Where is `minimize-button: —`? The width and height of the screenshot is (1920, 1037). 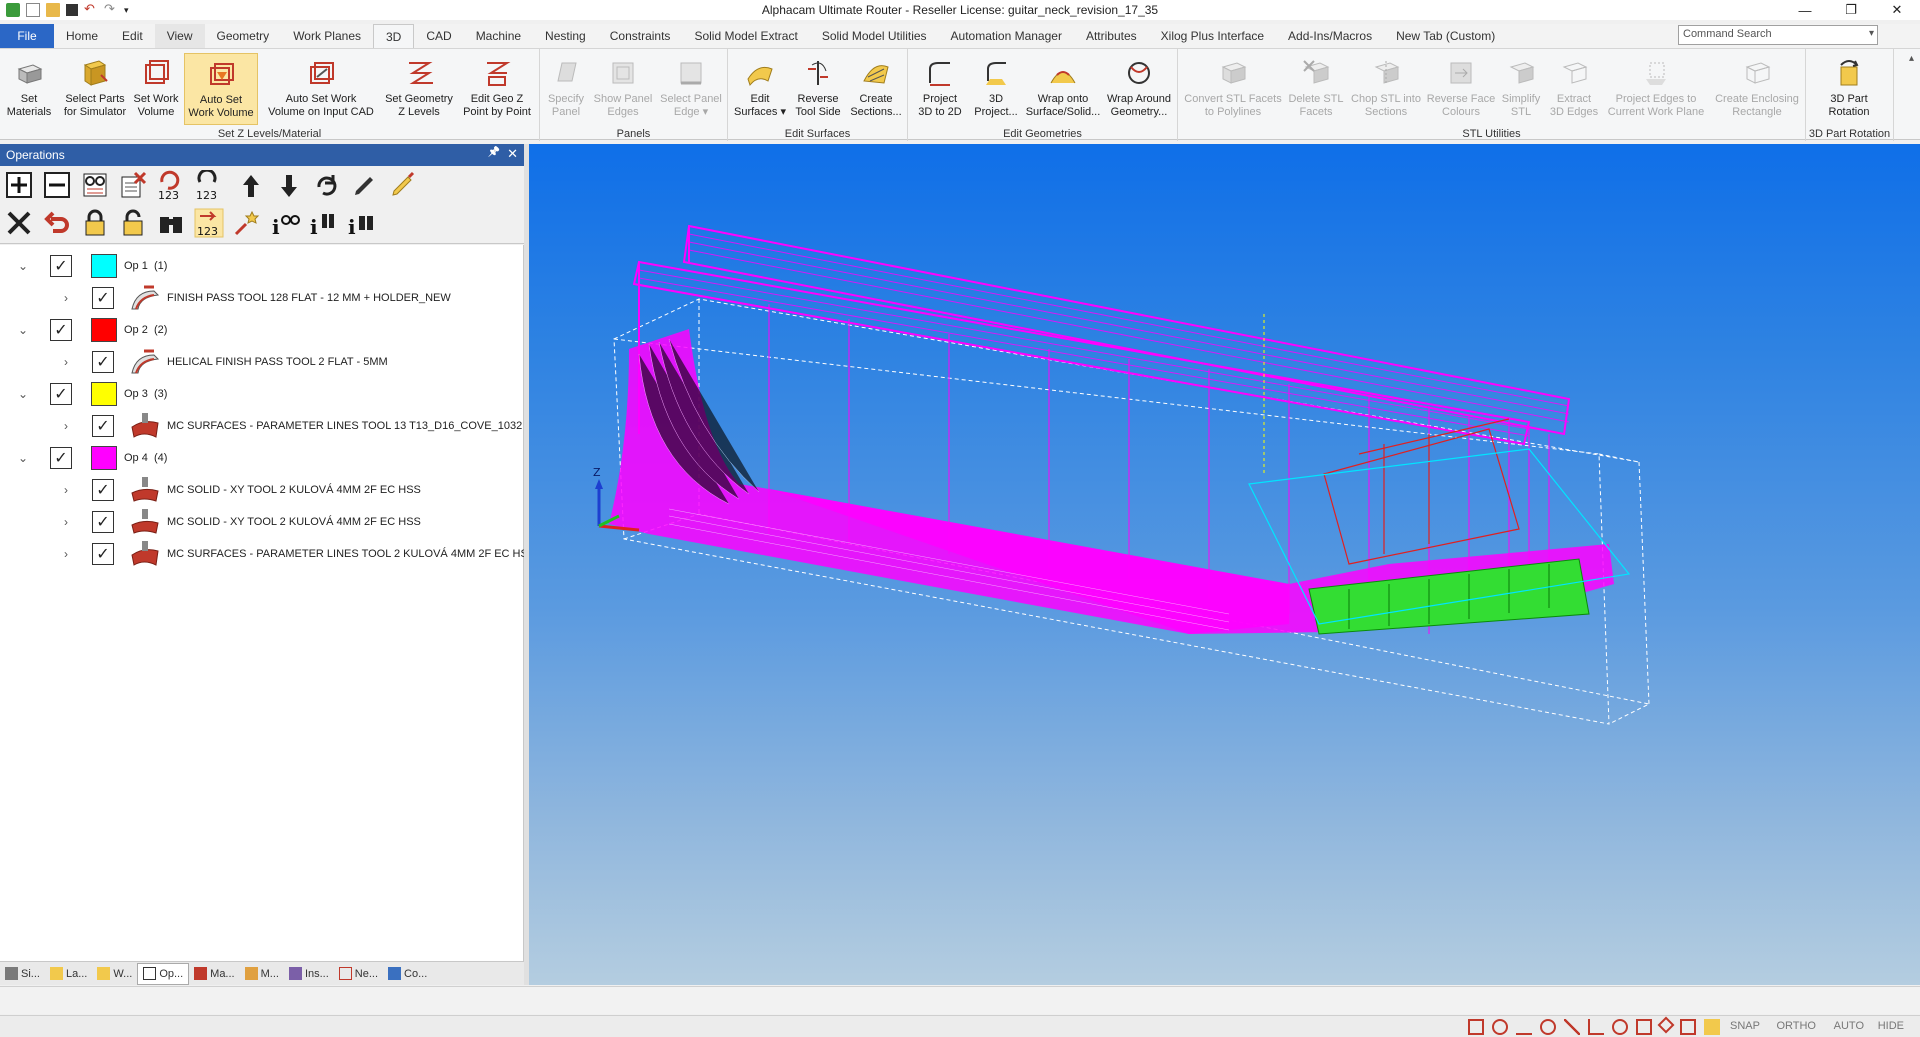
minimize-button: — is located at coordinates (1805, 10).